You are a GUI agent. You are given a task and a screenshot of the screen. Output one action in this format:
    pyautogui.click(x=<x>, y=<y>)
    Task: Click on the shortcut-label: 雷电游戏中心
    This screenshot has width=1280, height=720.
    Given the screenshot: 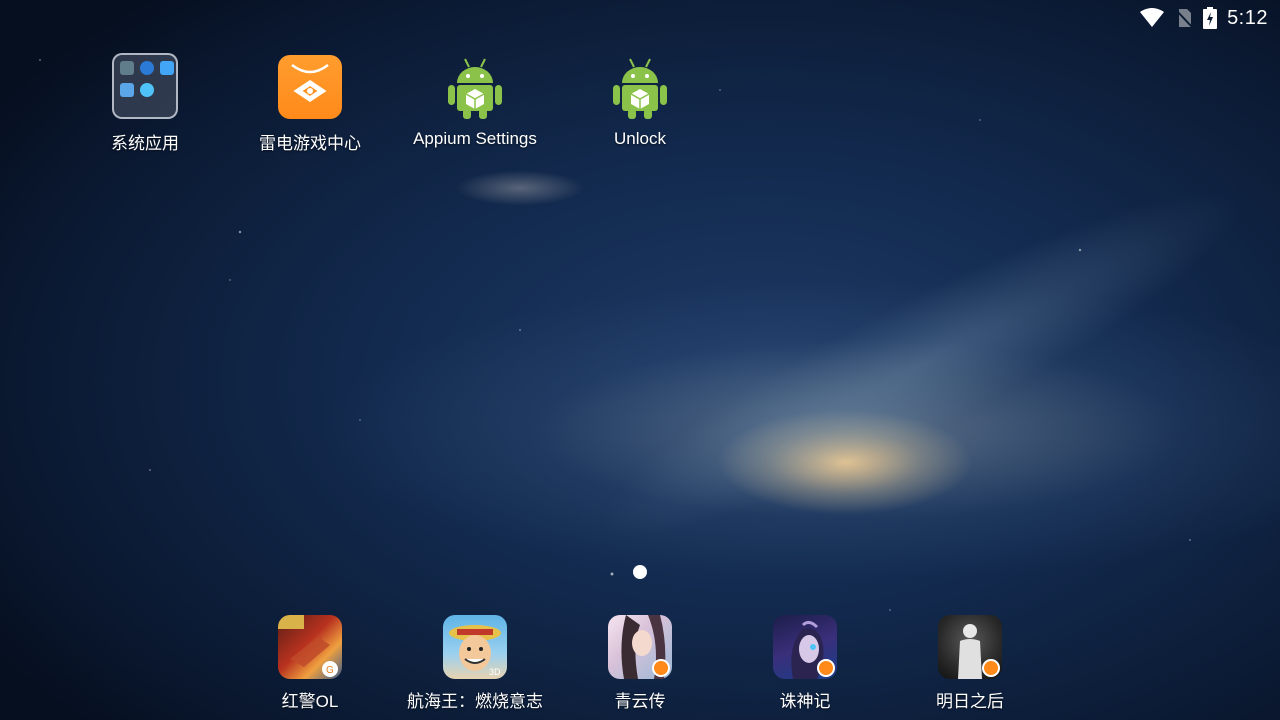 What is the action you would take?
    pyautogui.click(x=310, y=143)
    